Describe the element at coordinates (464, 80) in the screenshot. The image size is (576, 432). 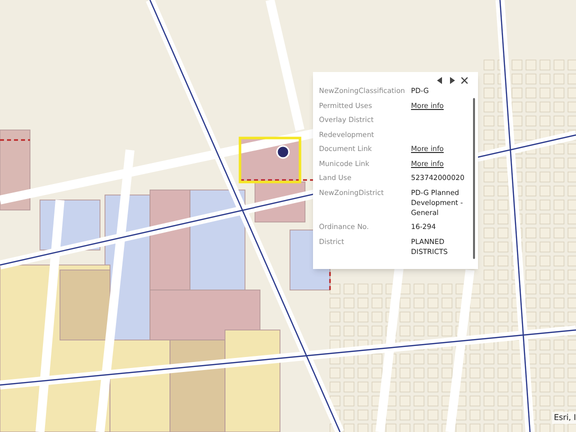
I see `close-icon` at that location.